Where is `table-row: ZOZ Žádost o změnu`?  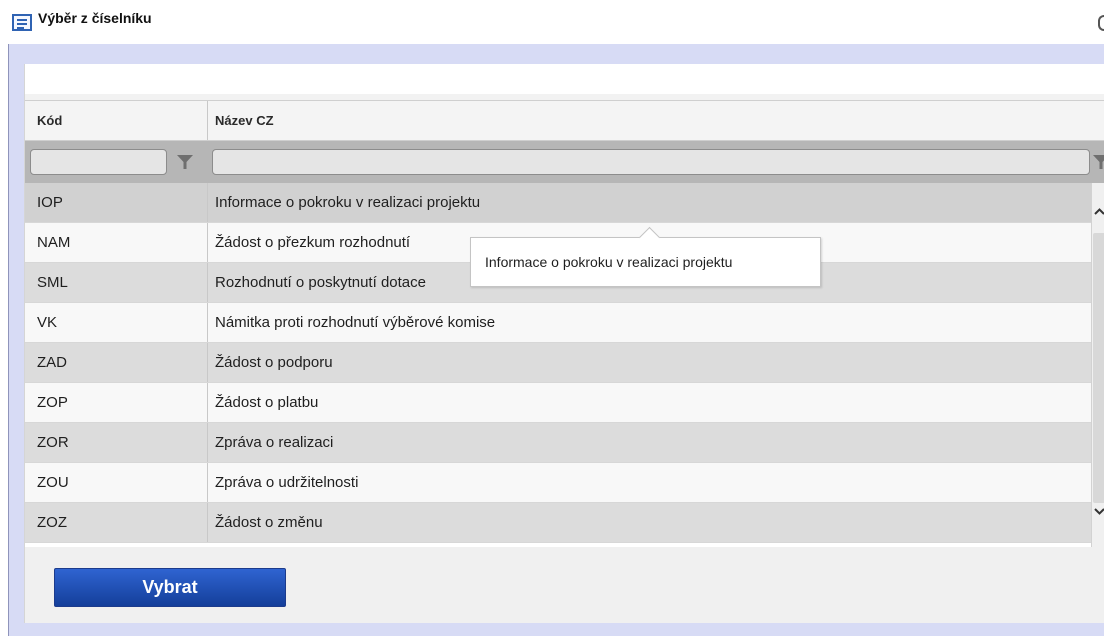
table-row: ZOZ Žádost o změnu is located at coordinates (558, 523).